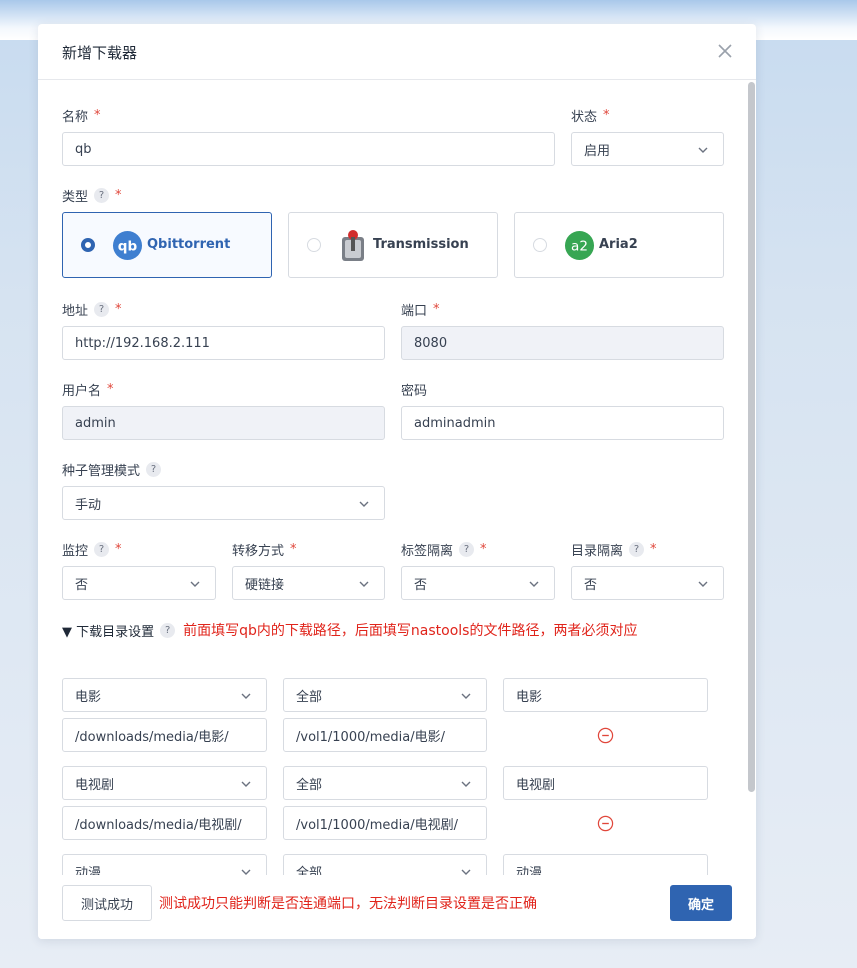 The image size is (857, 968). Describe the element at coordinates (444, 550) in the screenshot. I see `tag-isolation-label: 标签隔离? *` at that location.